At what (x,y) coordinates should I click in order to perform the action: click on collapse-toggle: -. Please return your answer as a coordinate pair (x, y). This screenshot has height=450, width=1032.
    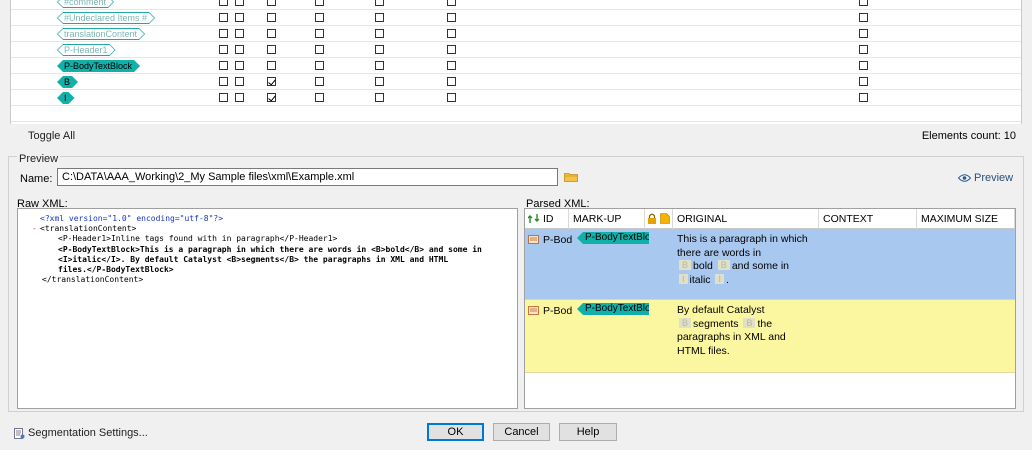
    Looking at the image, I should click on (34, 229).